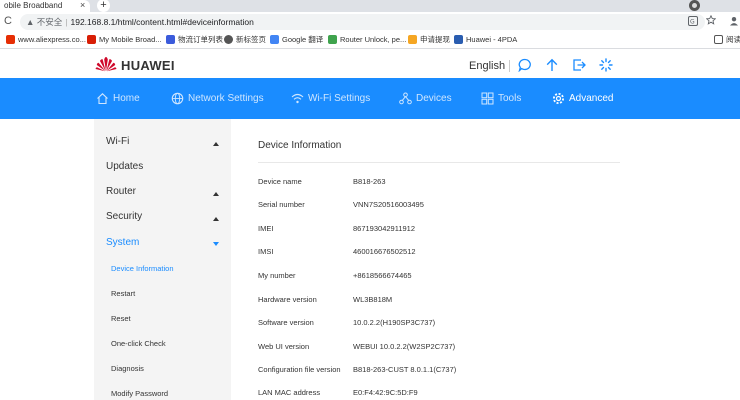  I want to click on nav-label: Wi-Fi Settings, so click(339, 98).